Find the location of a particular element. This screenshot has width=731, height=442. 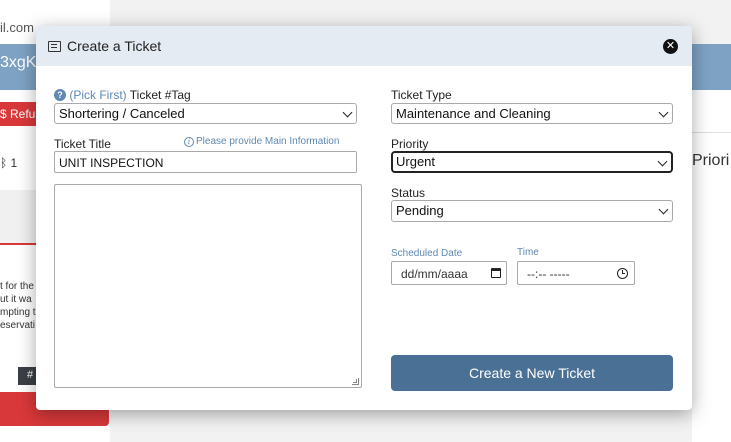

ticket-title-info-note: i Please provide Main Information is located at coordinates (261, 141).